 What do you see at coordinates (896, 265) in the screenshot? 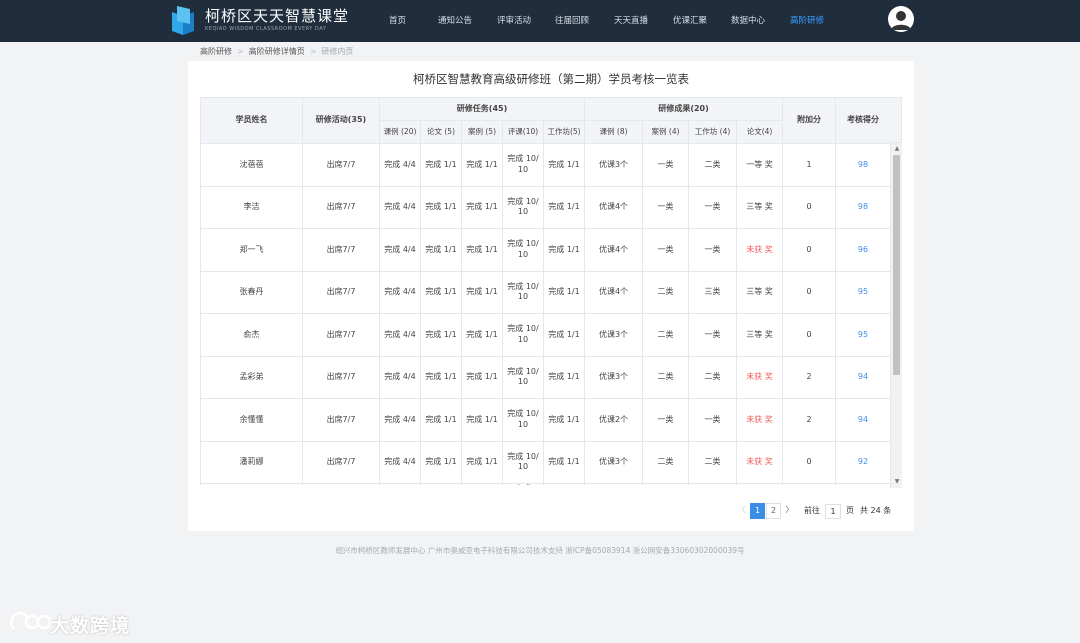
I see `scroll-thumb` at bounding box center [896, 265].